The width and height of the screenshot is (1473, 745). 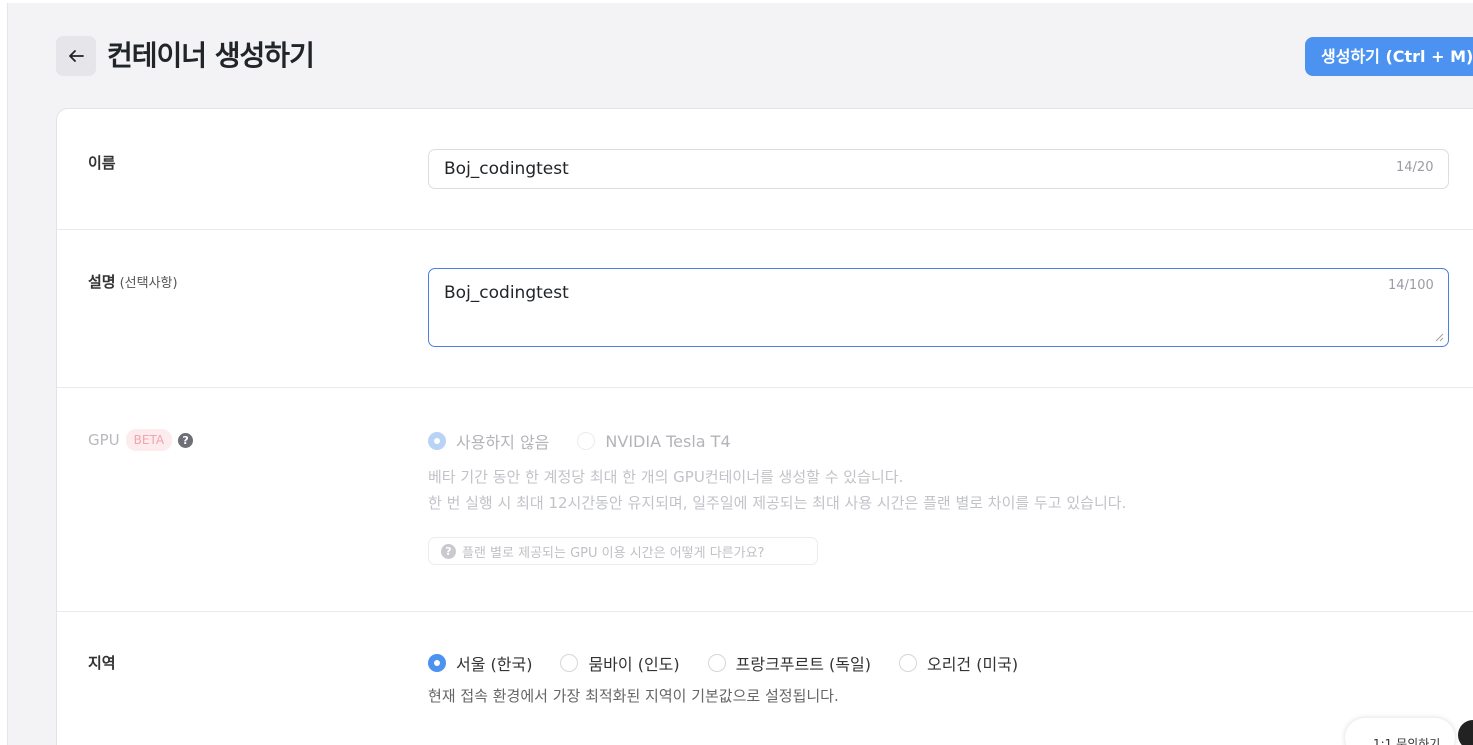 I want to click on beta-badge: BETA, so click(x=149, y=440).